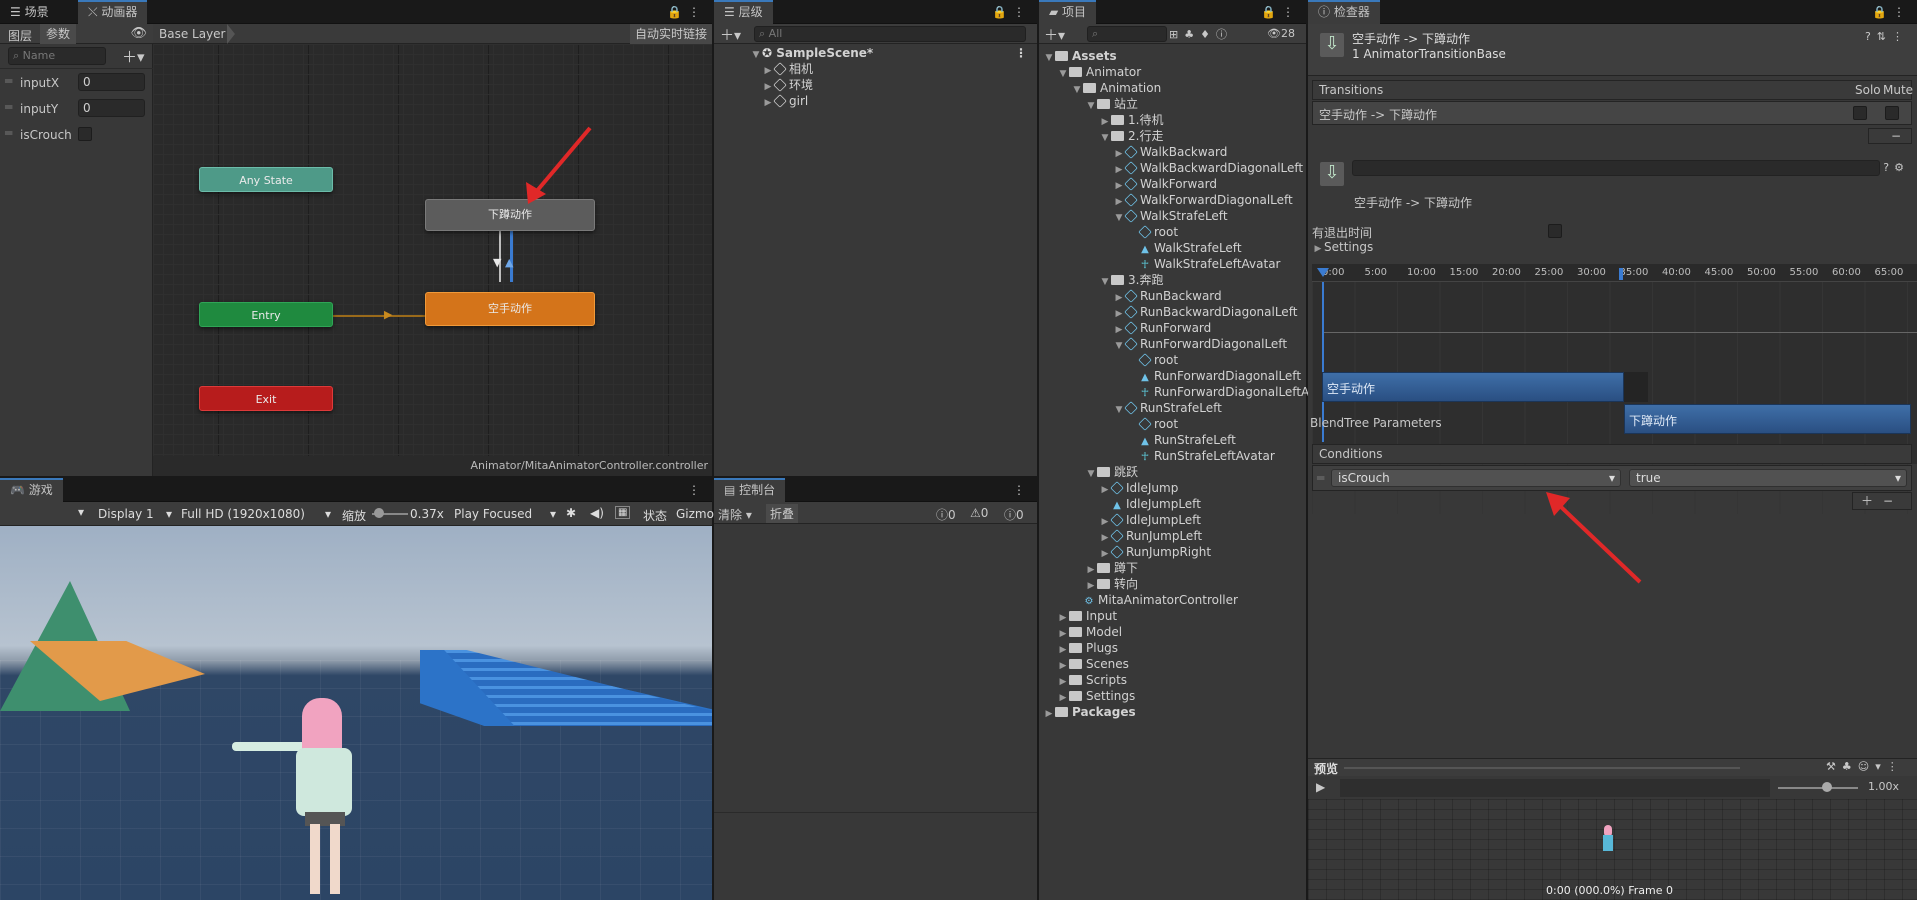 Image resolution: width=1917 pixels, height=900 pixels. I want to click on hierarchy-search-input: ⌕ All, so click(890, 34).